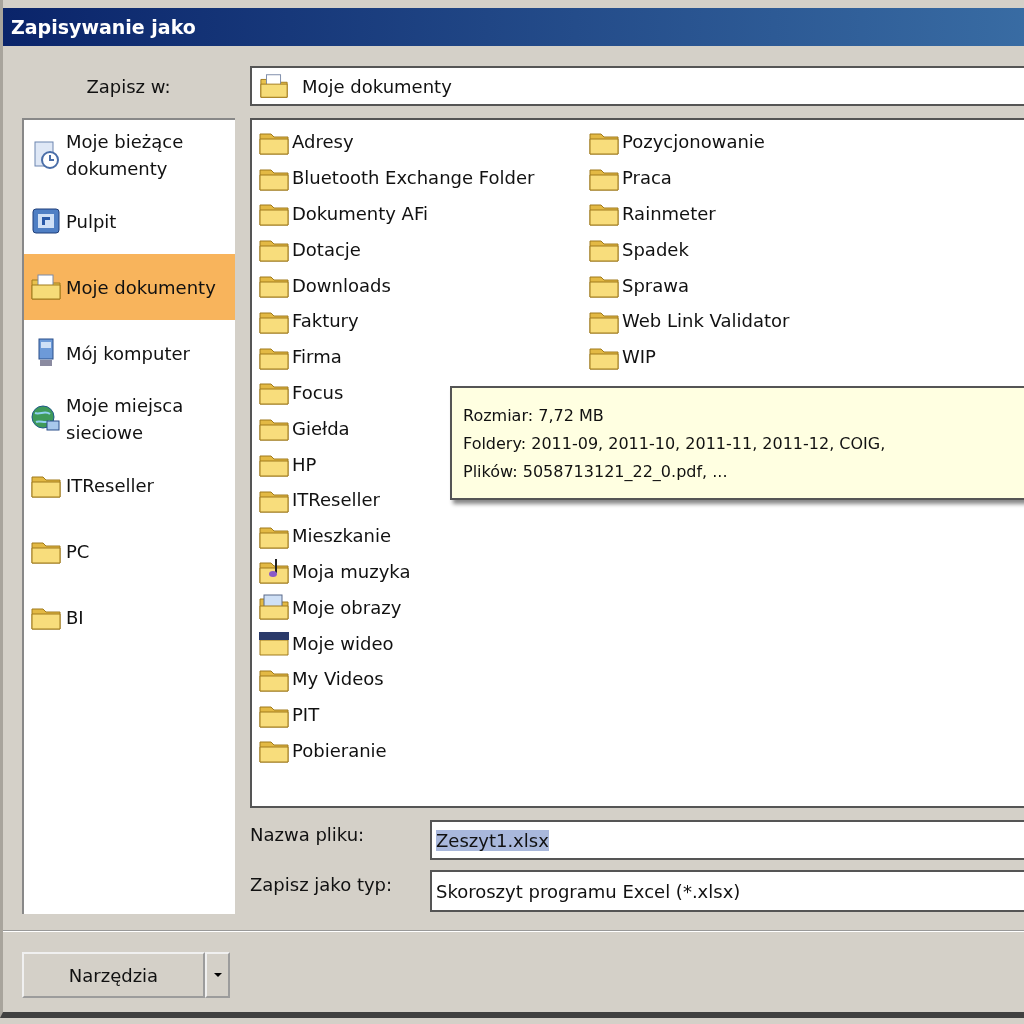 The width and height of the screenshot is (1024, 1024). I want to click on tooltip-text: Rozmiar: 7,72 MB, so click(534, 416).